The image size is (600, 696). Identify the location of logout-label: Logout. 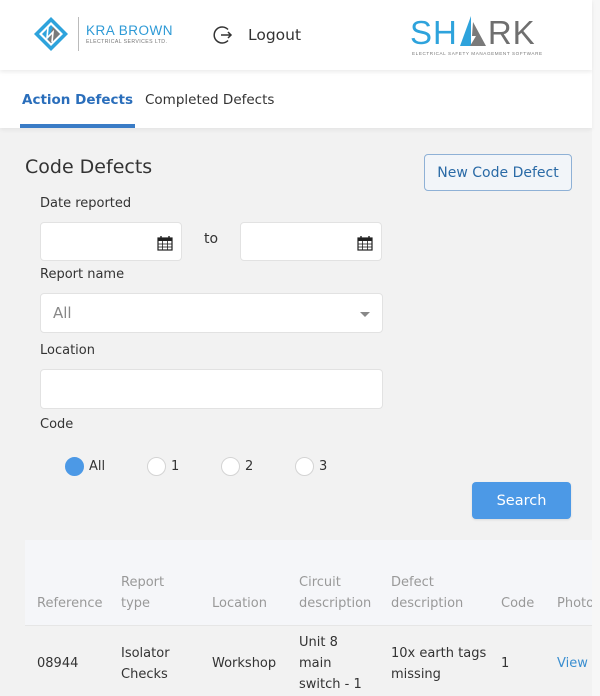
(275, 35).